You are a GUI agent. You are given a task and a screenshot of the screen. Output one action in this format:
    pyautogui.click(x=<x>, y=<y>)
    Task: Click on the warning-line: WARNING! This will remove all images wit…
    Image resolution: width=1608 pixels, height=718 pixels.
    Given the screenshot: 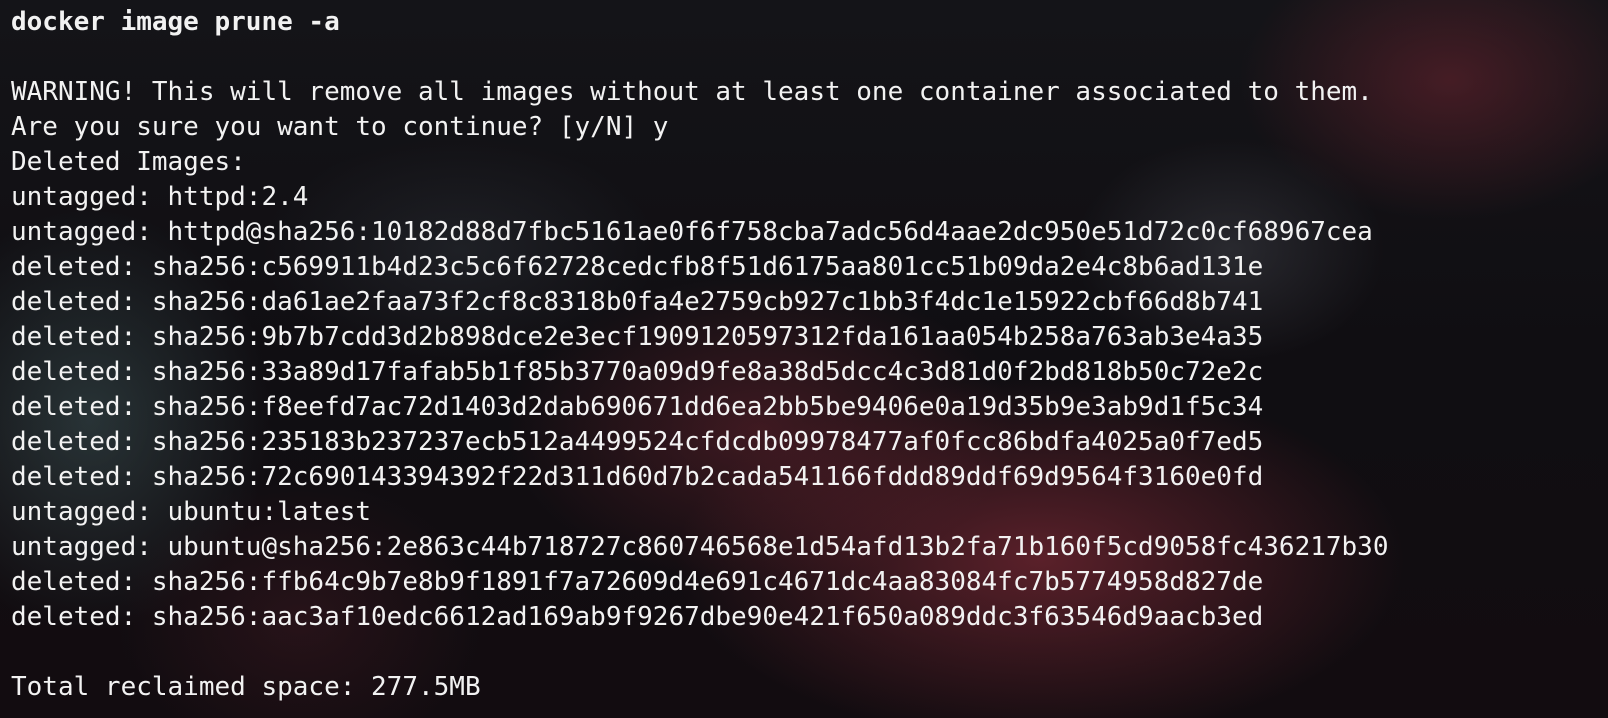 What is the action you would take?
    pyautogui.click(x=692, y=92)
    